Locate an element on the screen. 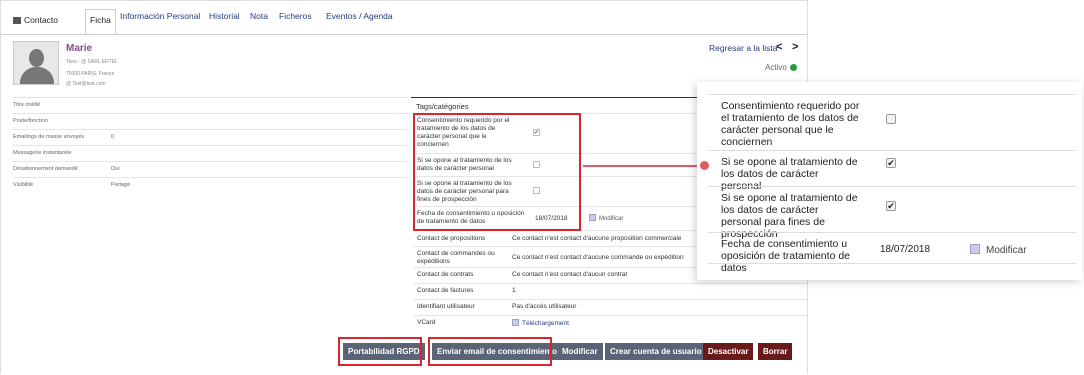  tab-nota: Nota is located at coordinates (259, 16).